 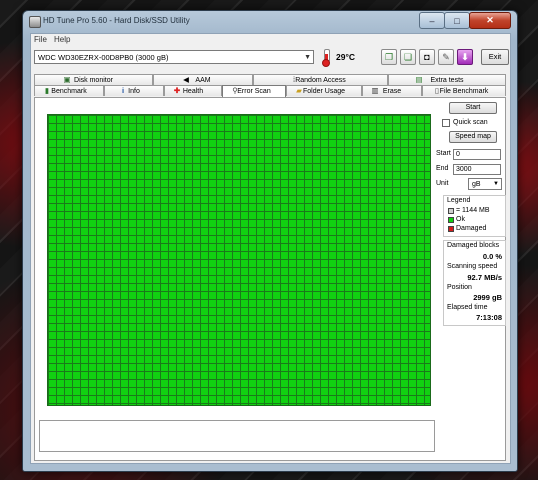 What do you see at coordinates (485, 184) in the screenshot?
I see `unit-select: gB ▼` at bounding box center [485, 184].